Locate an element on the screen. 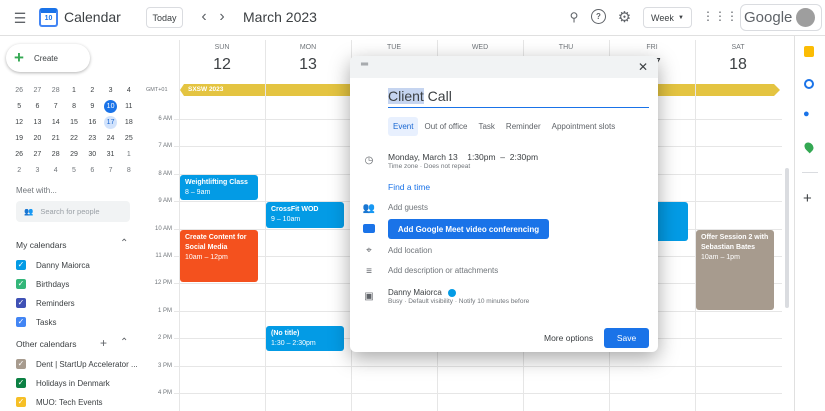 The height and width of the screenshot is (411, 825). calendar-item: ✓ Birthdays is located at coordinates (42, 284).